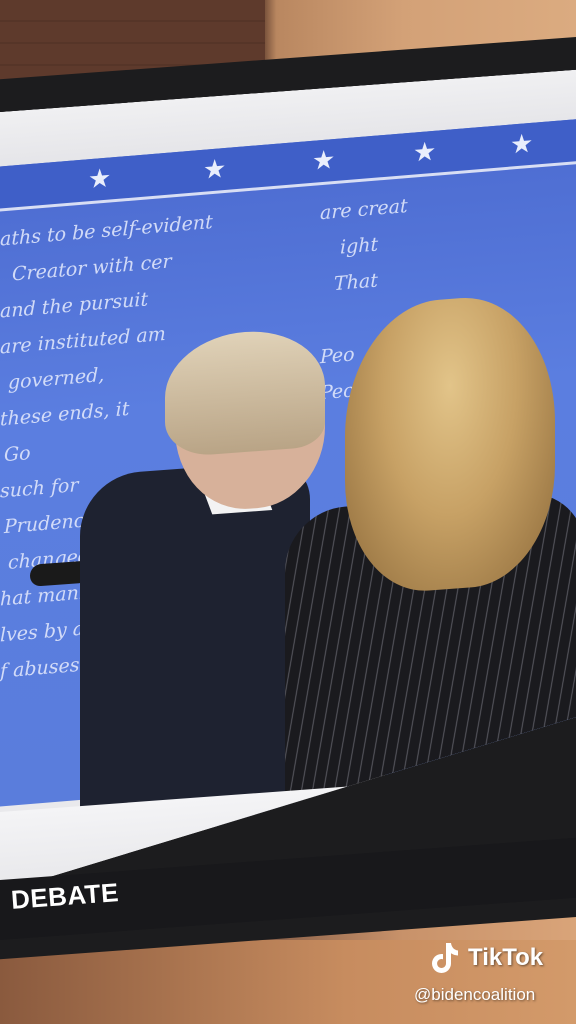 The image size is (576, 1024). What do you see at coordinates (445, 958) in the screenshot?
I see `tiktok-note-icon` at bounding box center [445, 958].